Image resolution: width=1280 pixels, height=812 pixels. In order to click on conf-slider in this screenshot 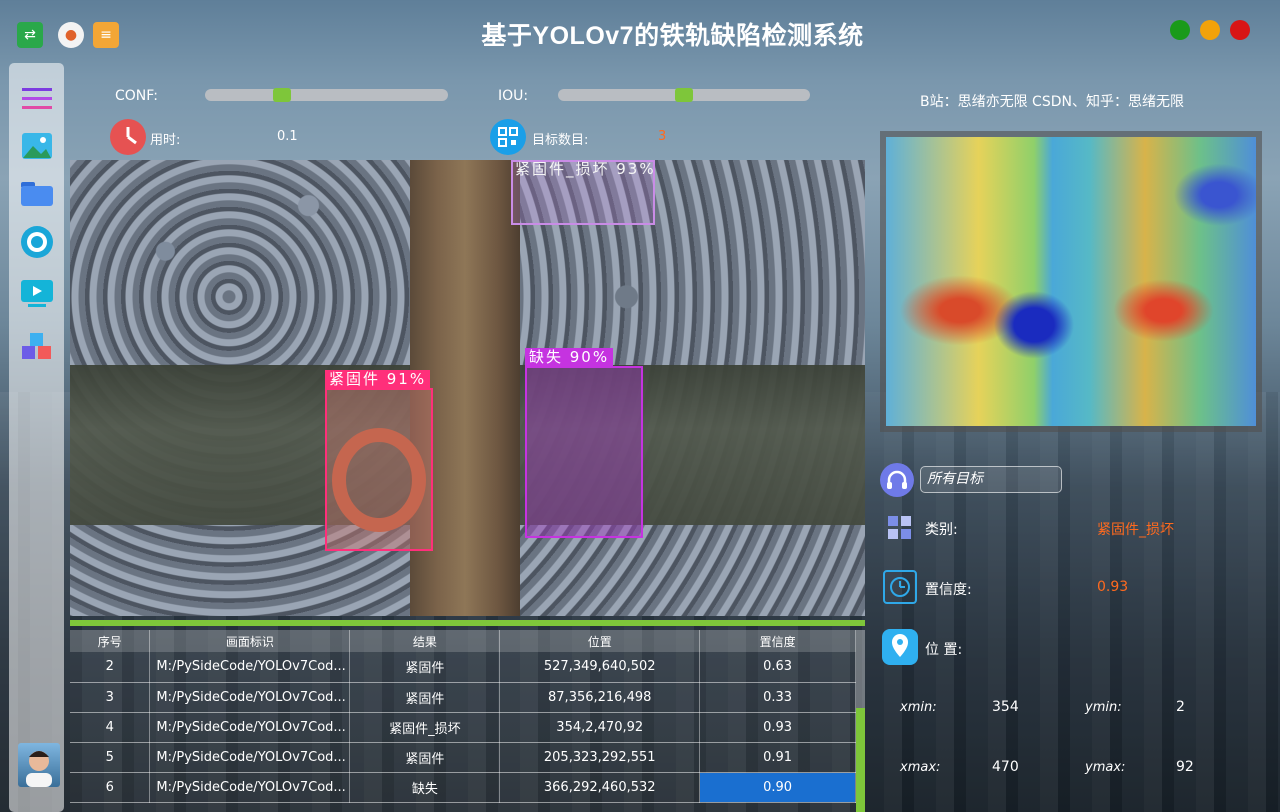, I will do `click(326, 95)`.